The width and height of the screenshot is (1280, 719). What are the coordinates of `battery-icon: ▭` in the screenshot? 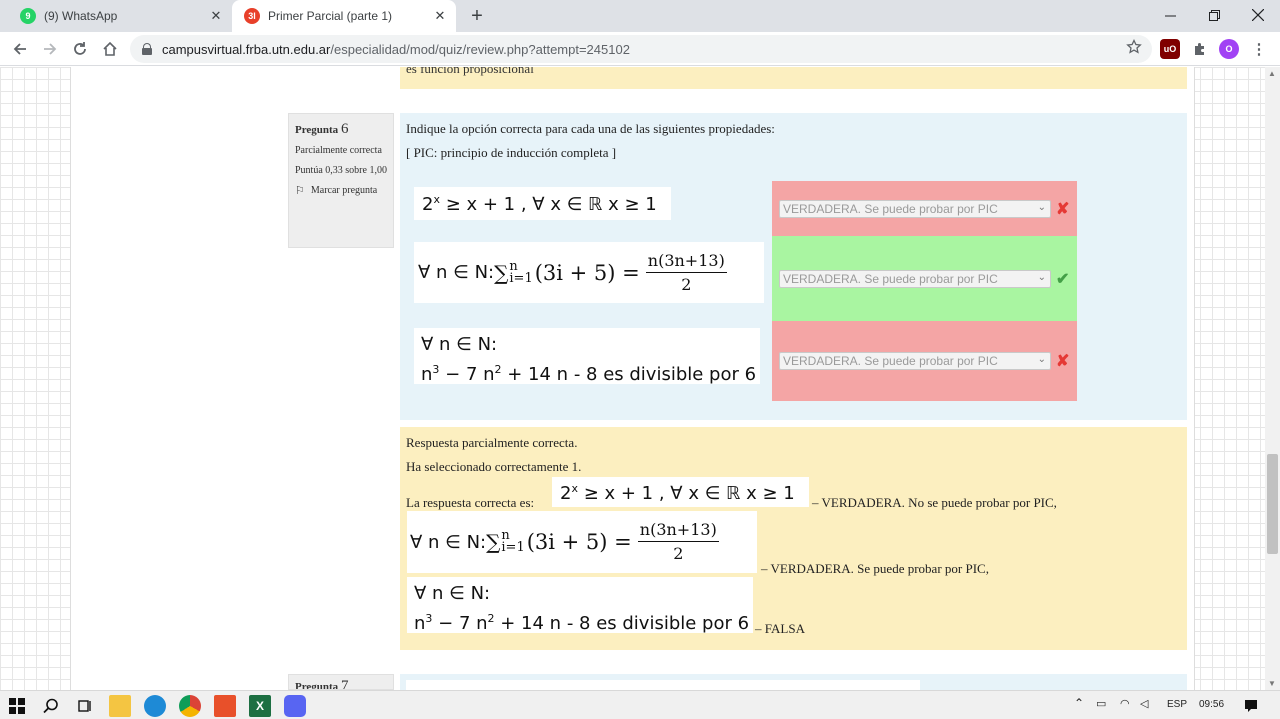 It's located at (1101, 703).